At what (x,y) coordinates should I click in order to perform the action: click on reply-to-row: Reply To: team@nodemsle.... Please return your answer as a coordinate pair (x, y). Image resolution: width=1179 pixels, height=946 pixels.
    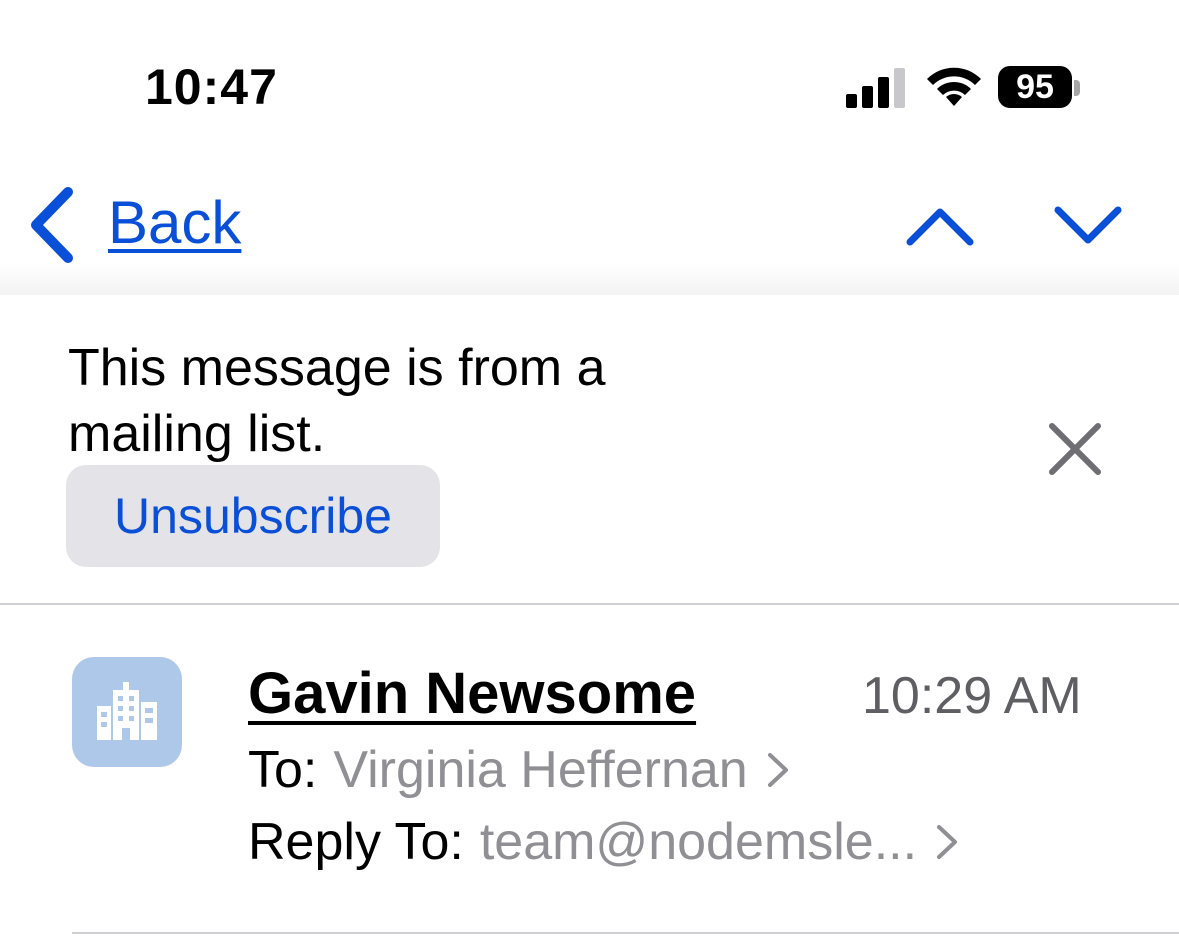
    Looking at the image, I should click on (603, 842).